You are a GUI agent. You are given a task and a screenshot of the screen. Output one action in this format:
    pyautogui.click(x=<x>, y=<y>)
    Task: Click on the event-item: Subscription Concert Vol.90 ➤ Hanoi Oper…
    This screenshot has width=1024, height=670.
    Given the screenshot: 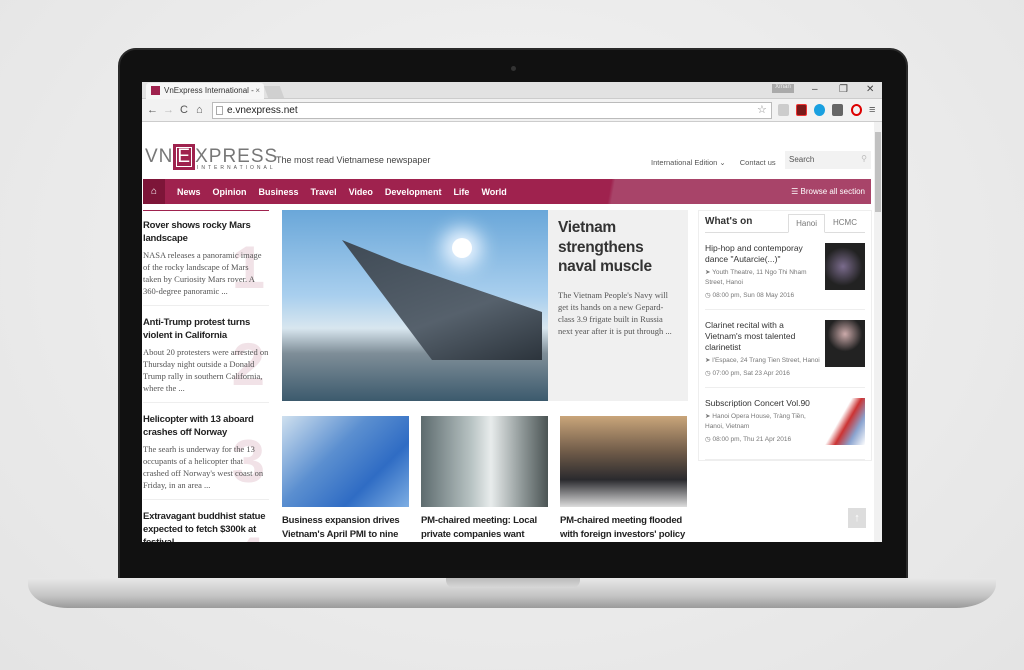 What is the action you would take?
    pyautogui.click(x=785, y=424)
    